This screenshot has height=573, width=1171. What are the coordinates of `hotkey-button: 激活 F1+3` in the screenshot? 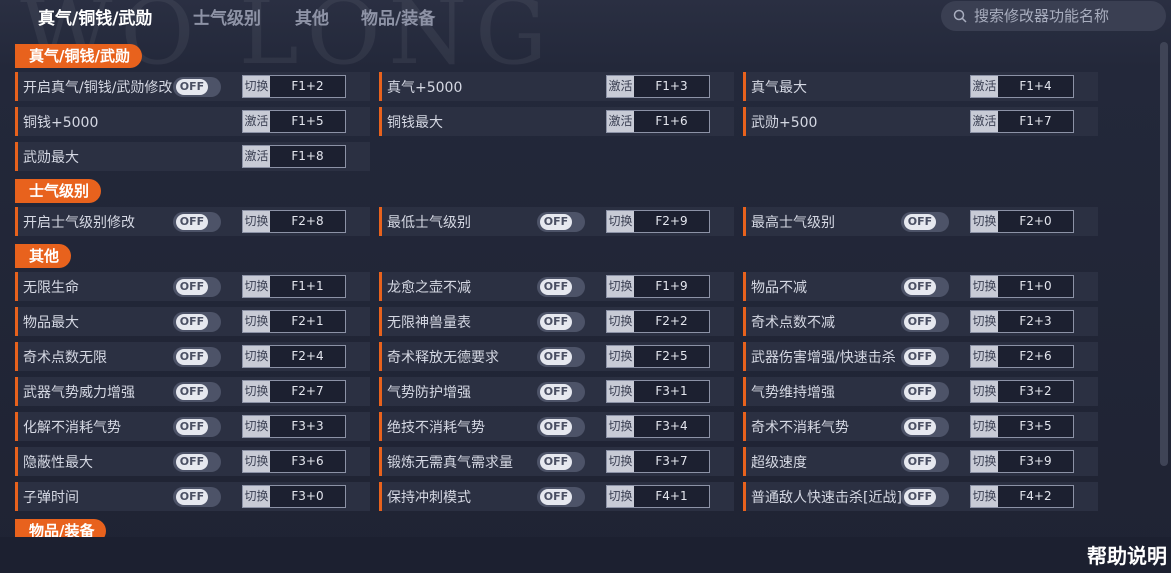 It's located at (658, 86).